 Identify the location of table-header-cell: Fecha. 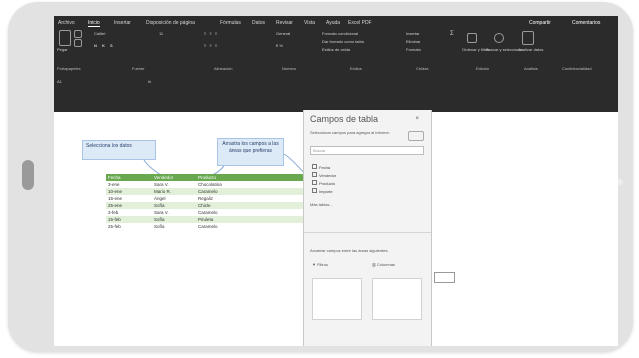
(114, 177).